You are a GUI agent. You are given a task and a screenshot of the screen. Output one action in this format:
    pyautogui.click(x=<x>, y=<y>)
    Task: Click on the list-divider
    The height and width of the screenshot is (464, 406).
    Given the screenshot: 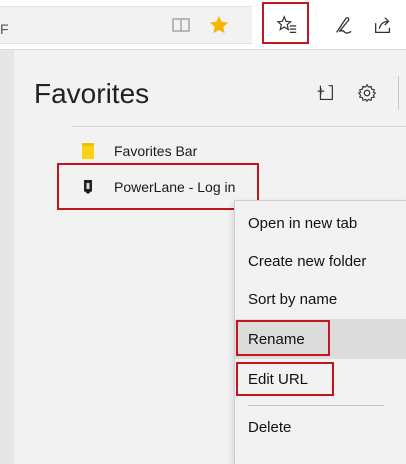 What is the action you would take?
    pyautogui.click(x=239, y=126)
    